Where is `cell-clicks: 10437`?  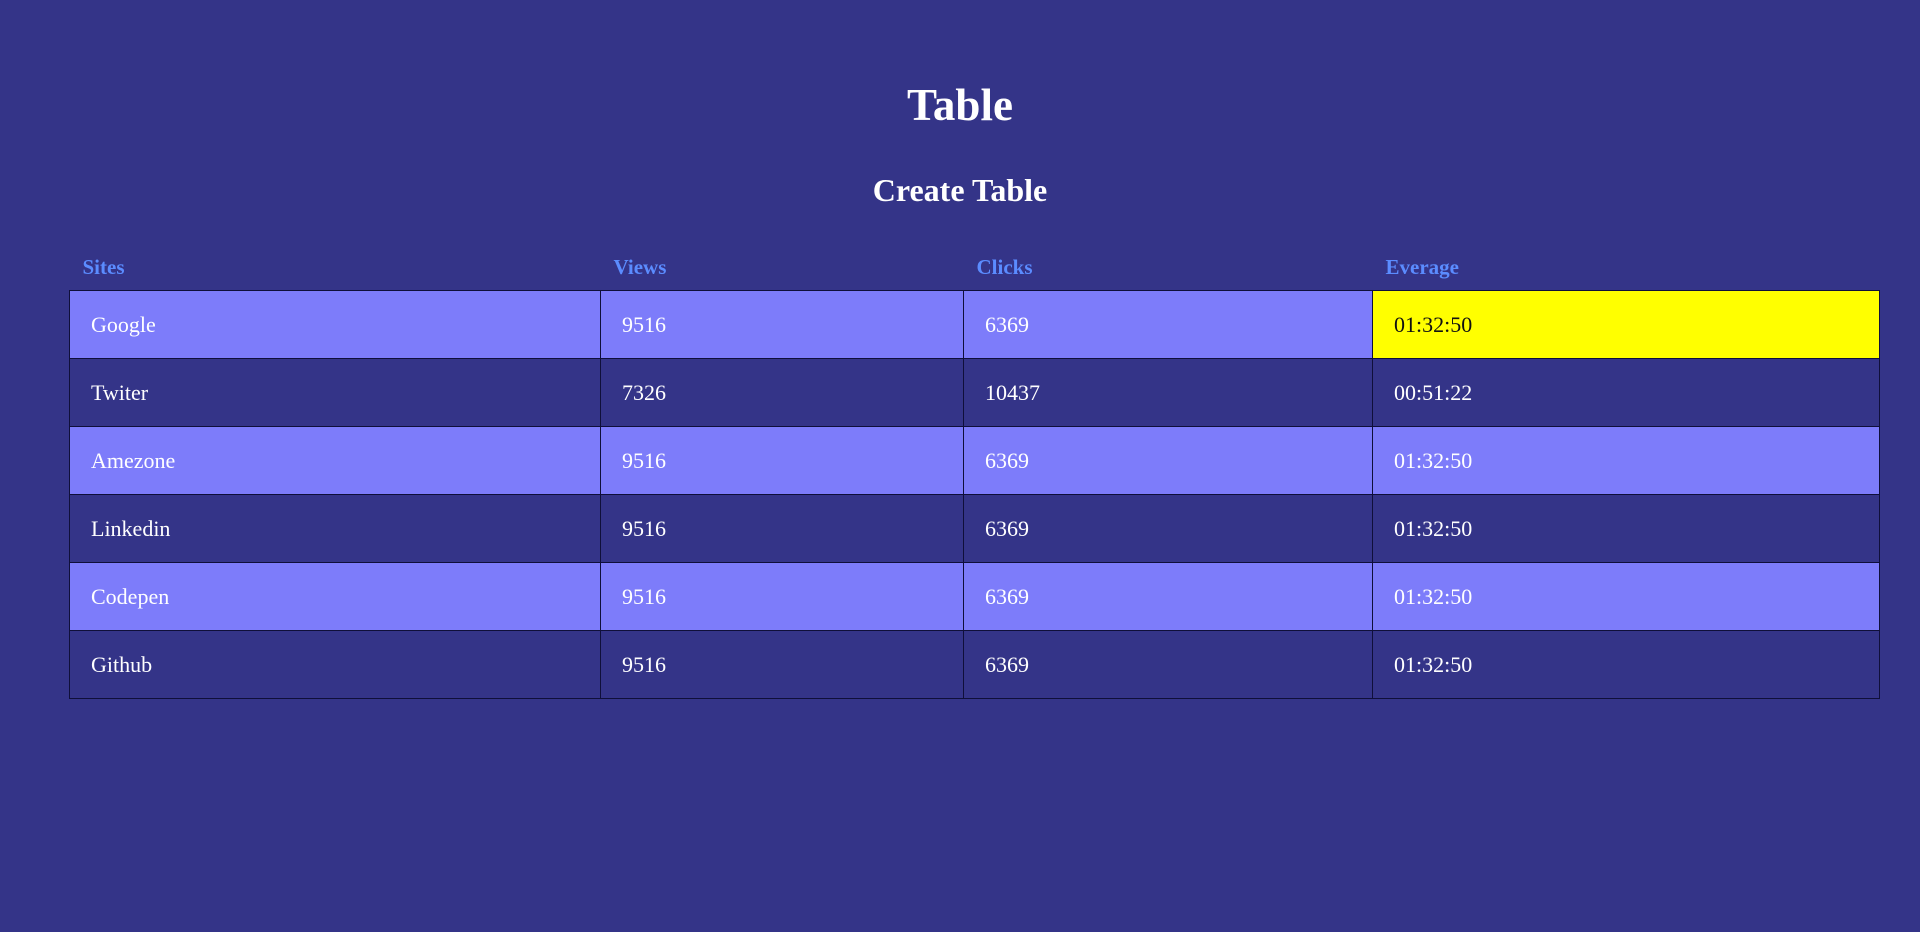
cell-clicks: 10437 is located at coordinates (1168, 392).